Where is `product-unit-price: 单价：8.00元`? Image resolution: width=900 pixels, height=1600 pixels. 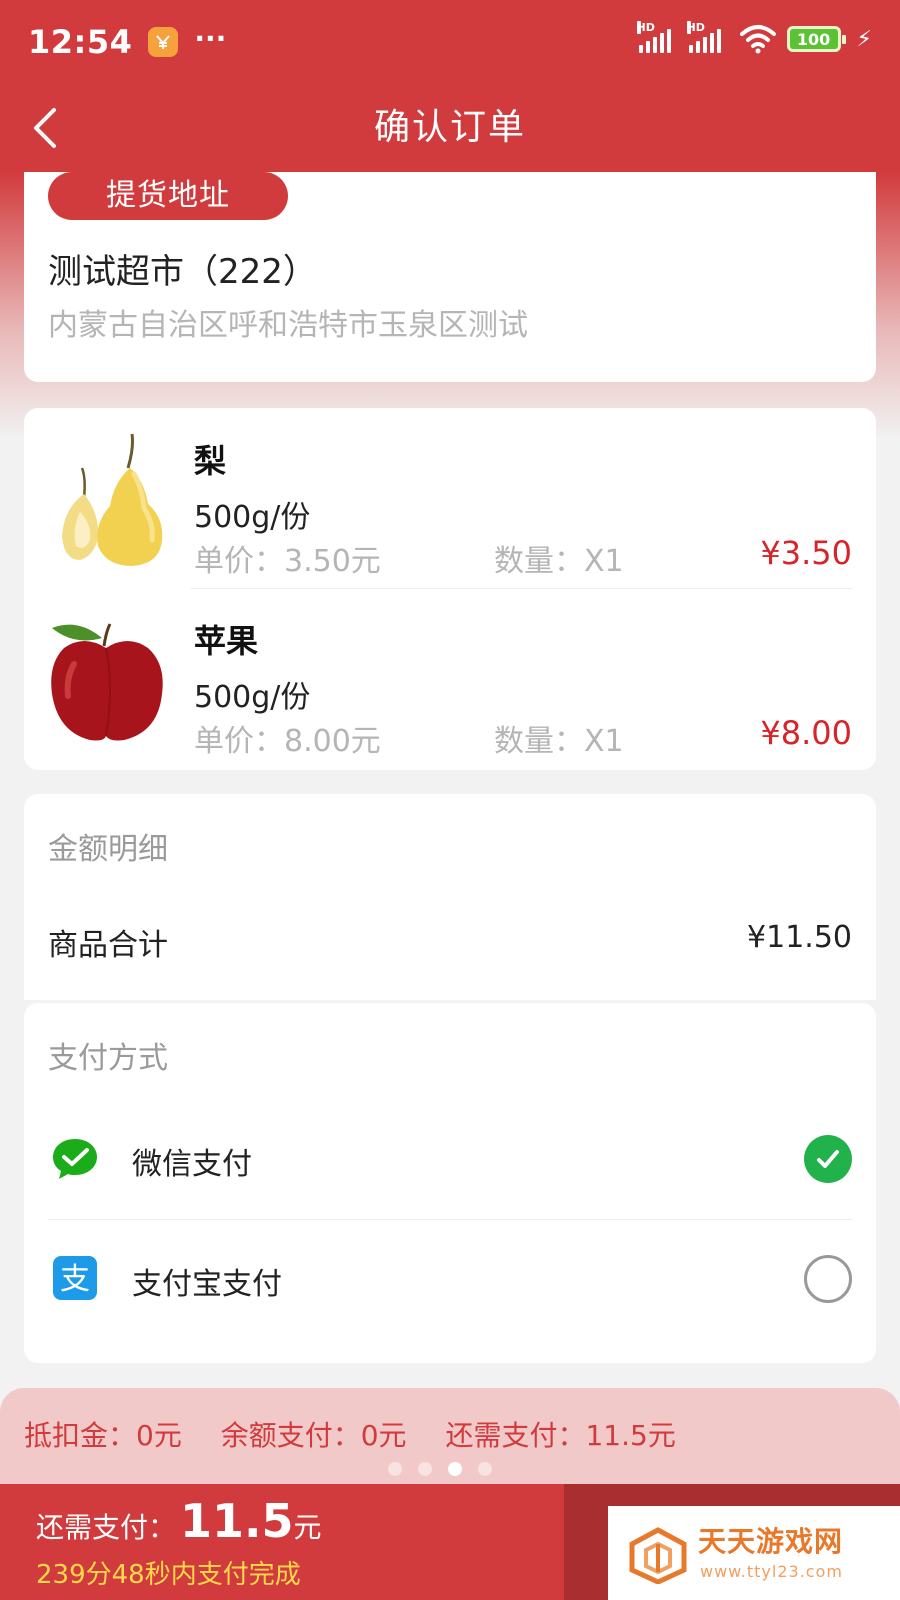 product-unit-price: 单价：8.00元 is located at coordinates (287, 741).